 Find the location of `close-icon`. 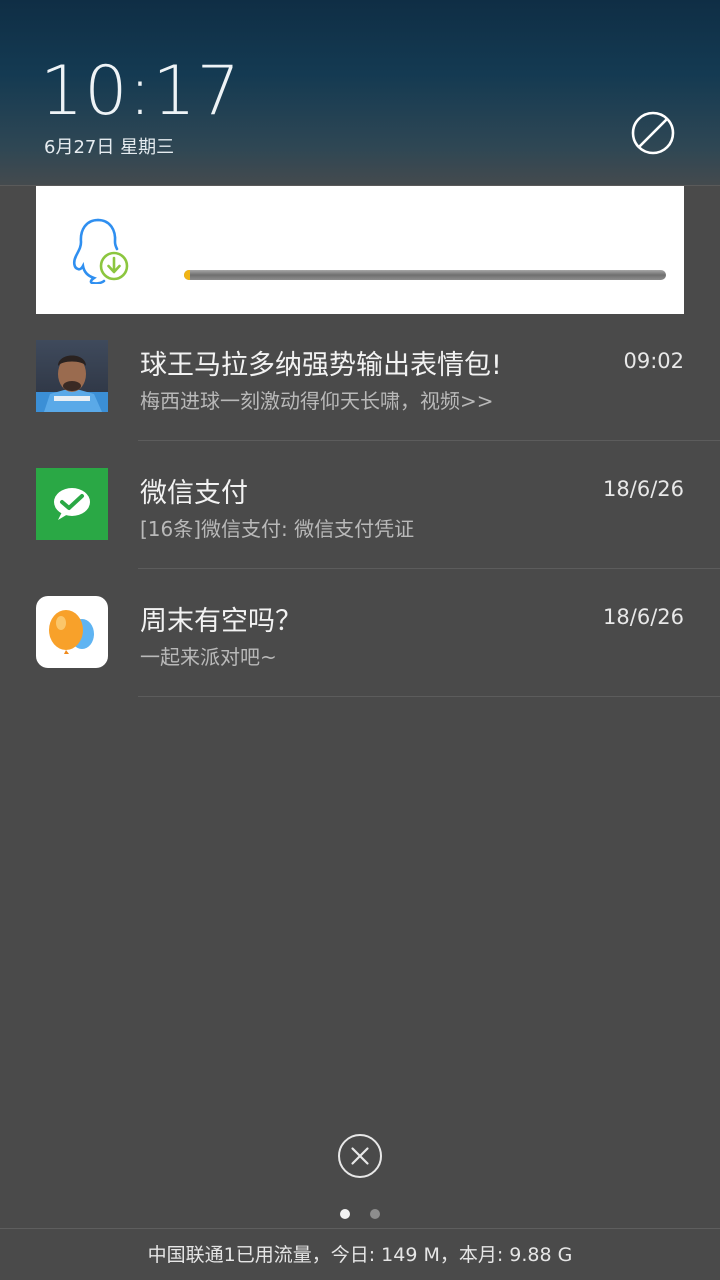

close-icon is located at coordinates (360, 1156).